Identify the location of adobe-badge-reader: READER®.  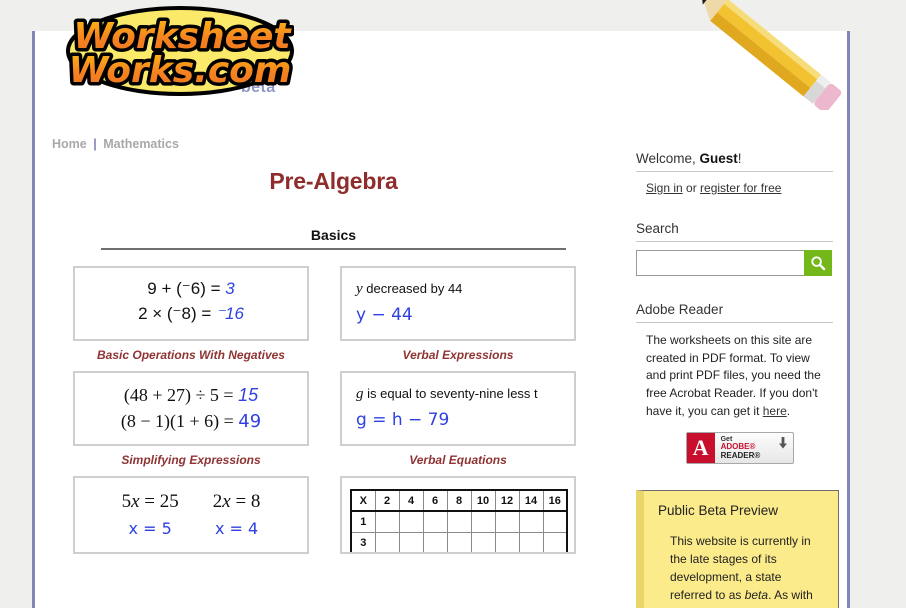
(740, 455).